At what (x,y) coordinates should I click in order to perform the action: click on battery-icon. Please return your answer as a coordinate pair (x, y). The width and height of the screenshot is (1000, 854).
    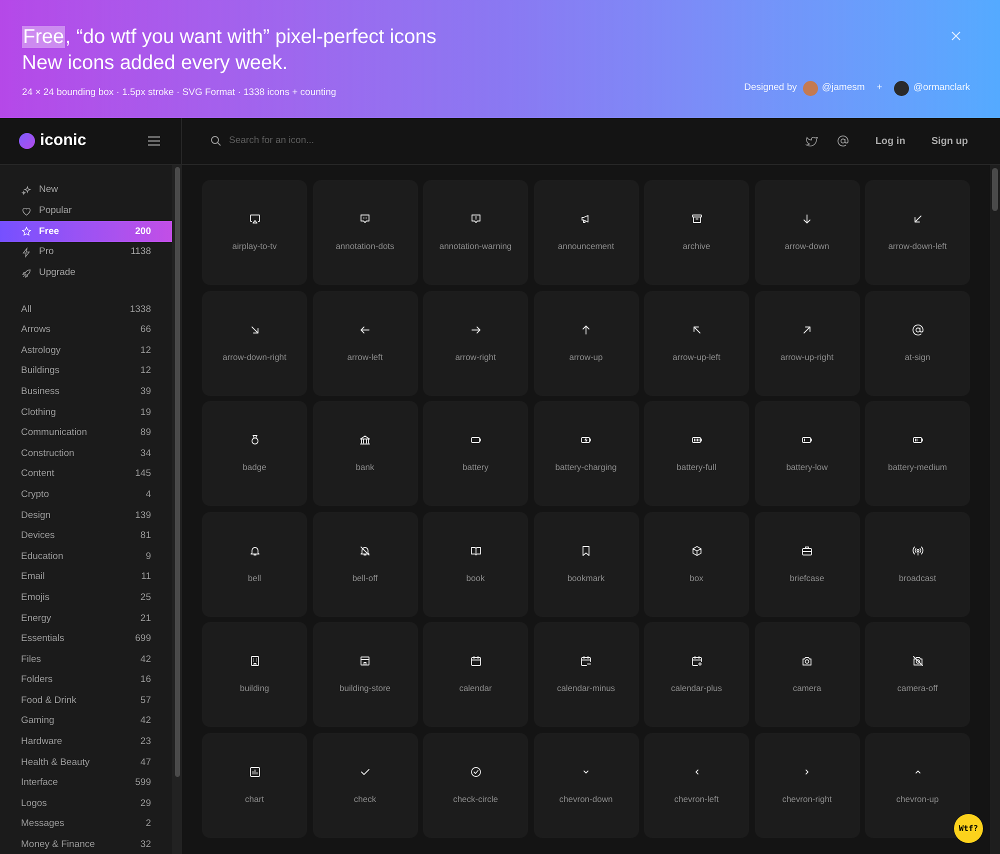
    Looking at the image, I should click on (476, 440).